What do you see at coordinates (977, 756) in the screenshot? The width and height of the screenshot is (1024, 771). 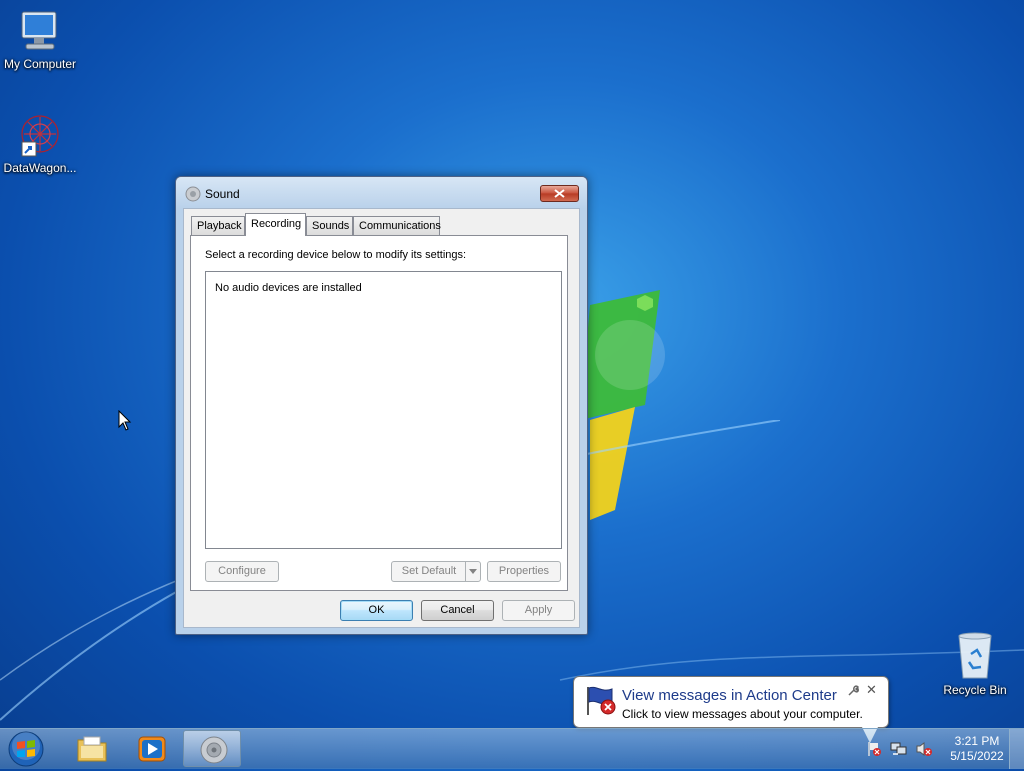 I see `clock-date: 5/15/2022` at bounding box center [977, 756].